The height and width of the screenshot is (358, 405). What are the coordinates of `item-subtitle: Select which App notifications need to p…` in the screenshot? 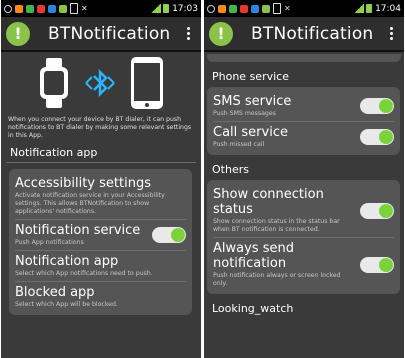 It's located at (84, 273).